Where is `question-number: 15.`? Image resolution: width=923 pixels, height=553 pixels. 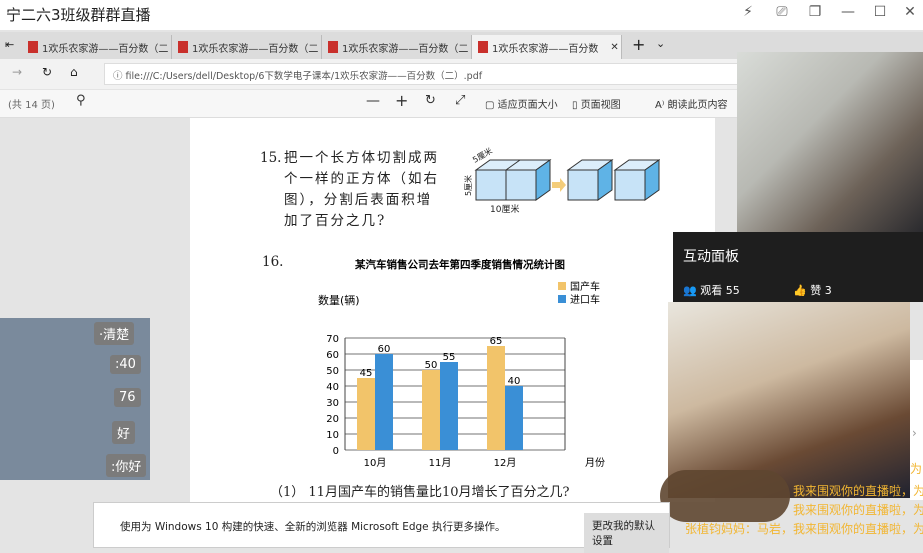
question-number: 15. is located at coordinates (271, 158).